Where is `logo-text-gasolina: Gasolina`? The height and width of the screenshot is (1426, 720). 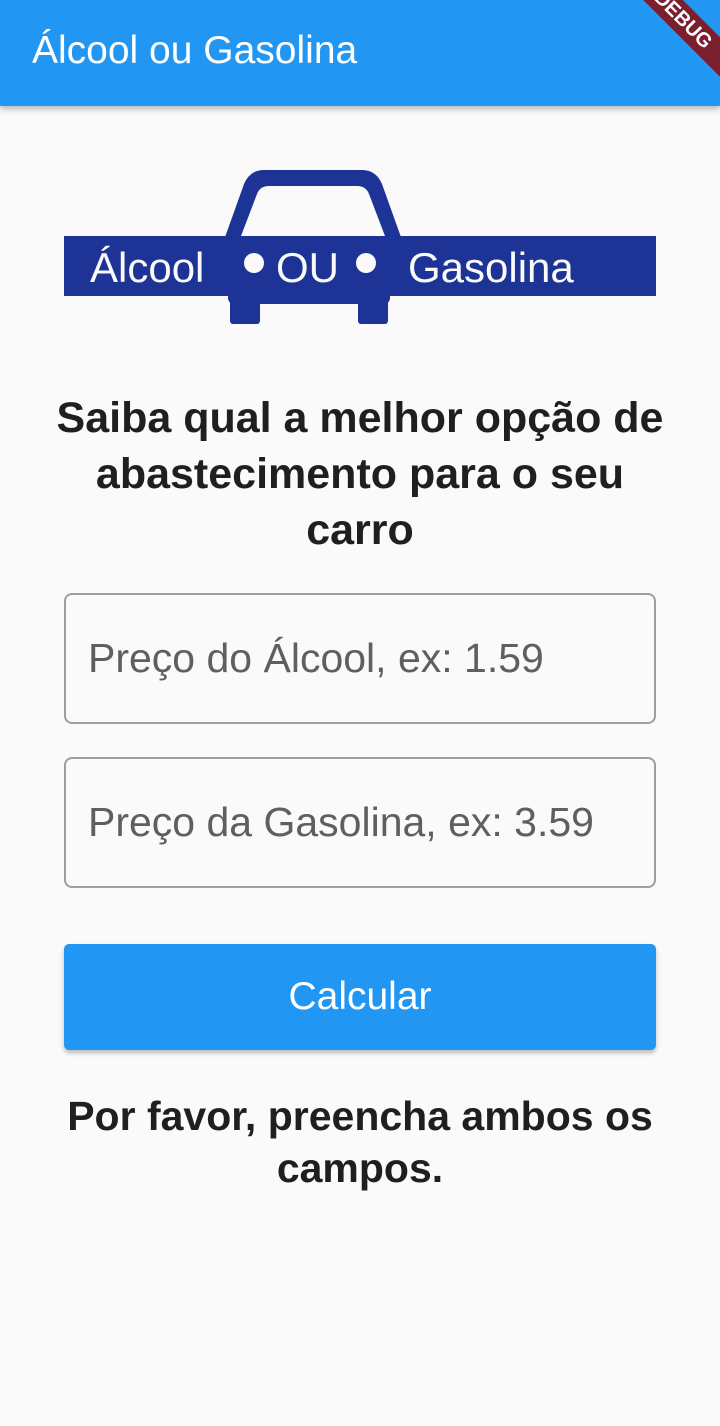
logo-text-gasolina: Gasolina is located at coordinates (491, 267).